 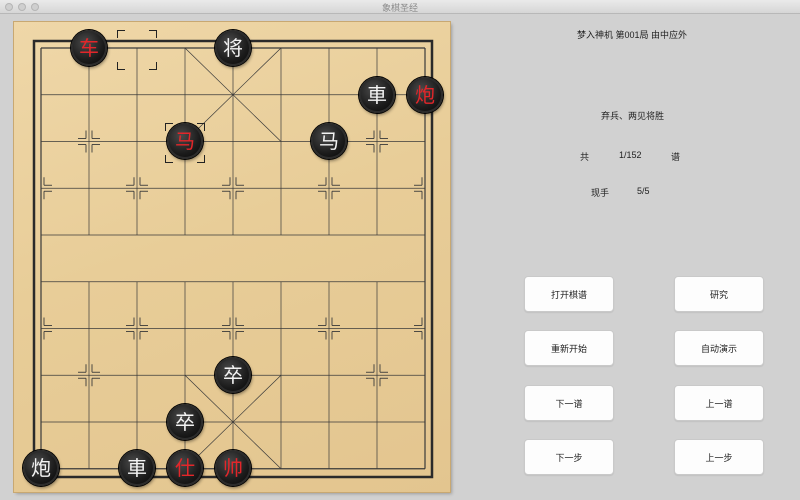 What do you see at coordinates (185, 468) in the screenshot?
I see `piece-red-advisor: 仕` at bounding box center [185, 468].